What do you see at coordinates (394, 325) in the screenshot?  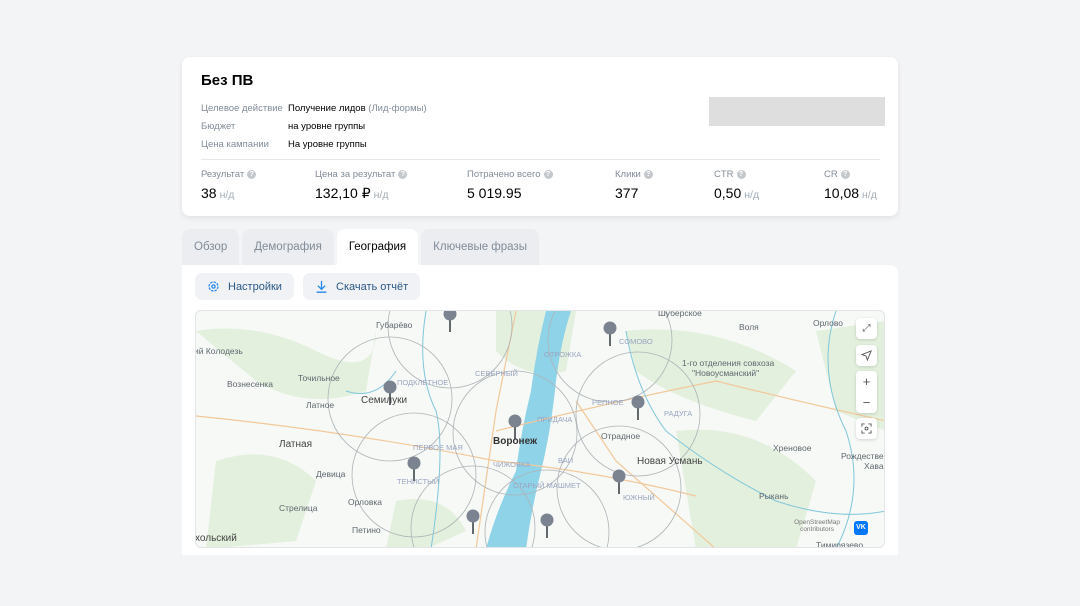 I see `map-label: Губарёво` at bounding box center [394, 325].